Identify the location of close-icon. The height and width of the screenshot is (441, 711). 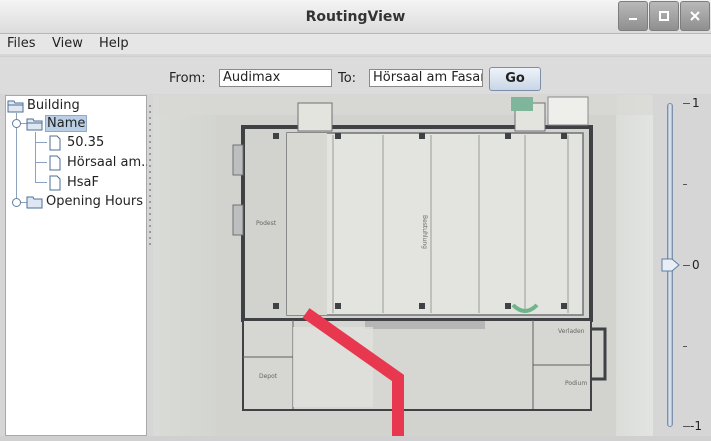
(695, 16).